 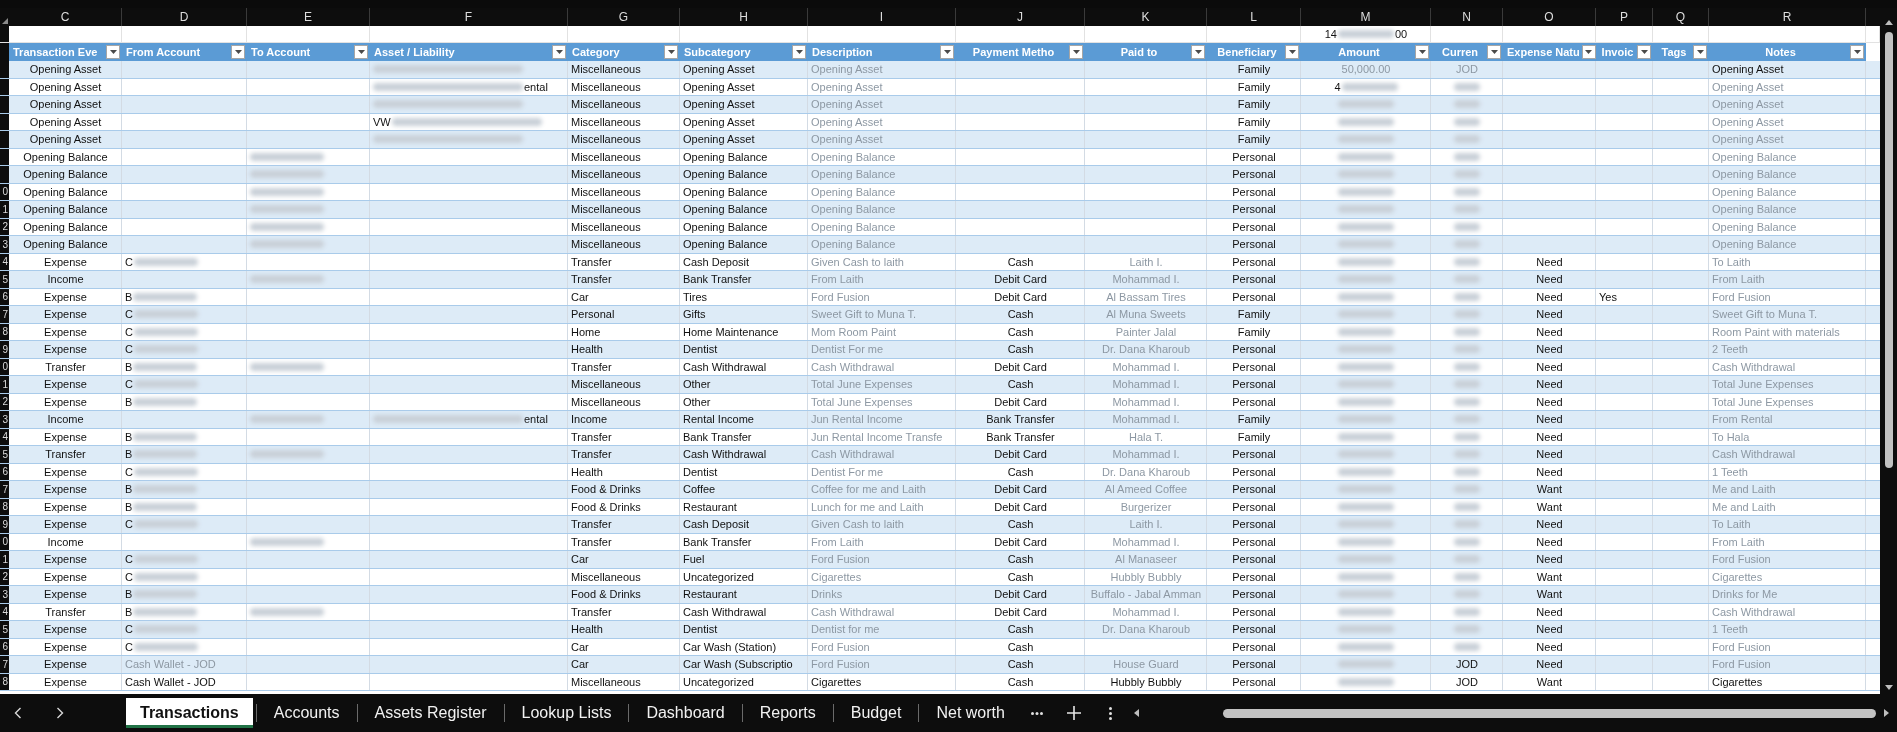 What do you see at coordinates (1674, 52) in the screenshot?
I see `column-title: Tags` at bounding box center [1674, 52].